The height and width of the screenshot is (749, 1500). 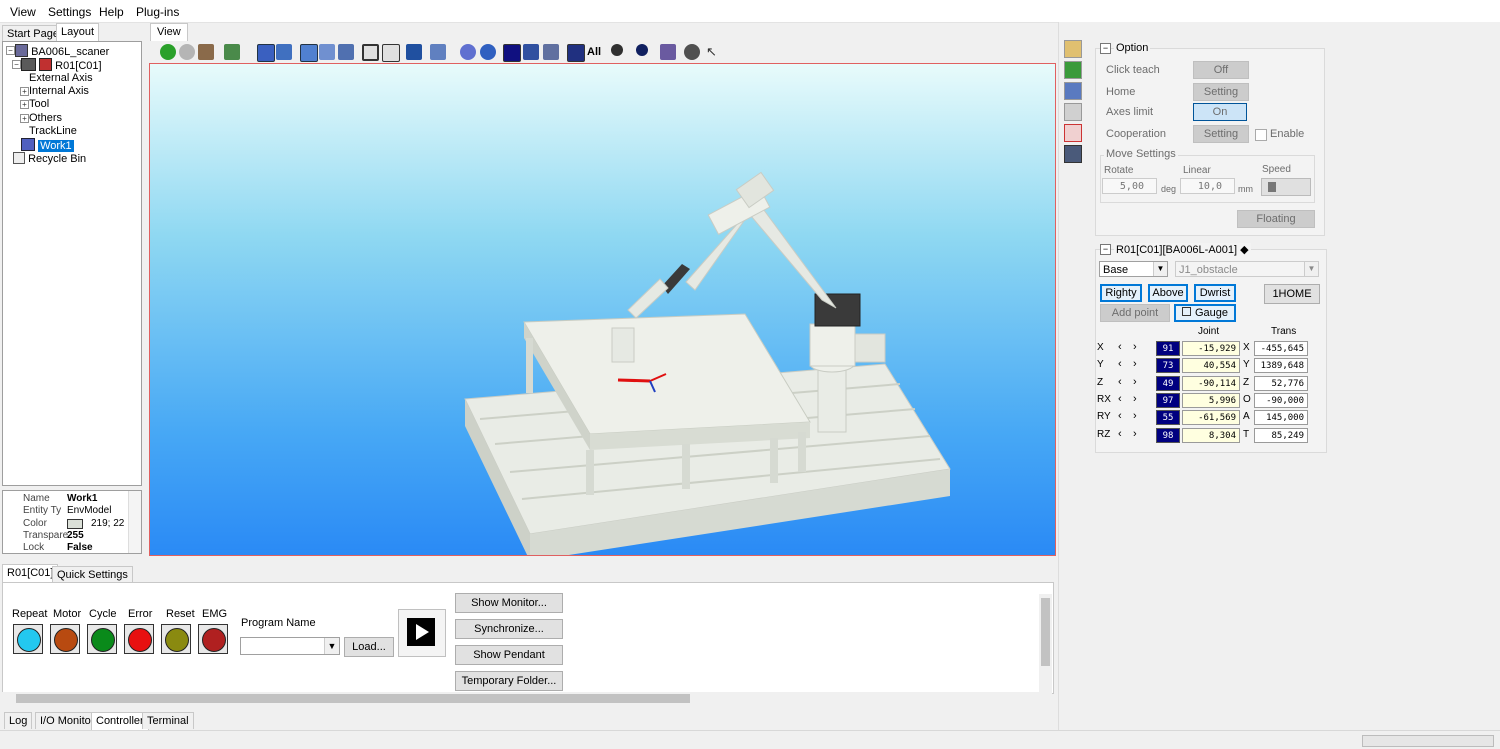 I want to click on frame2-icon, so click(x=391, y=53).